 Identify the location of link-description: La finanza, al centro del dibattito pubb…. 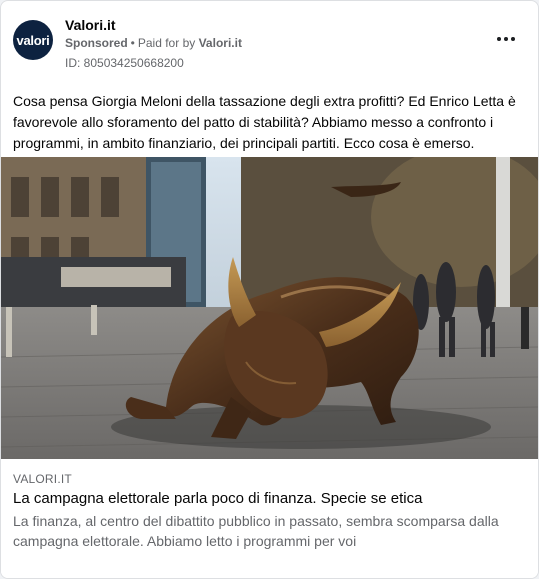
(256, 531).